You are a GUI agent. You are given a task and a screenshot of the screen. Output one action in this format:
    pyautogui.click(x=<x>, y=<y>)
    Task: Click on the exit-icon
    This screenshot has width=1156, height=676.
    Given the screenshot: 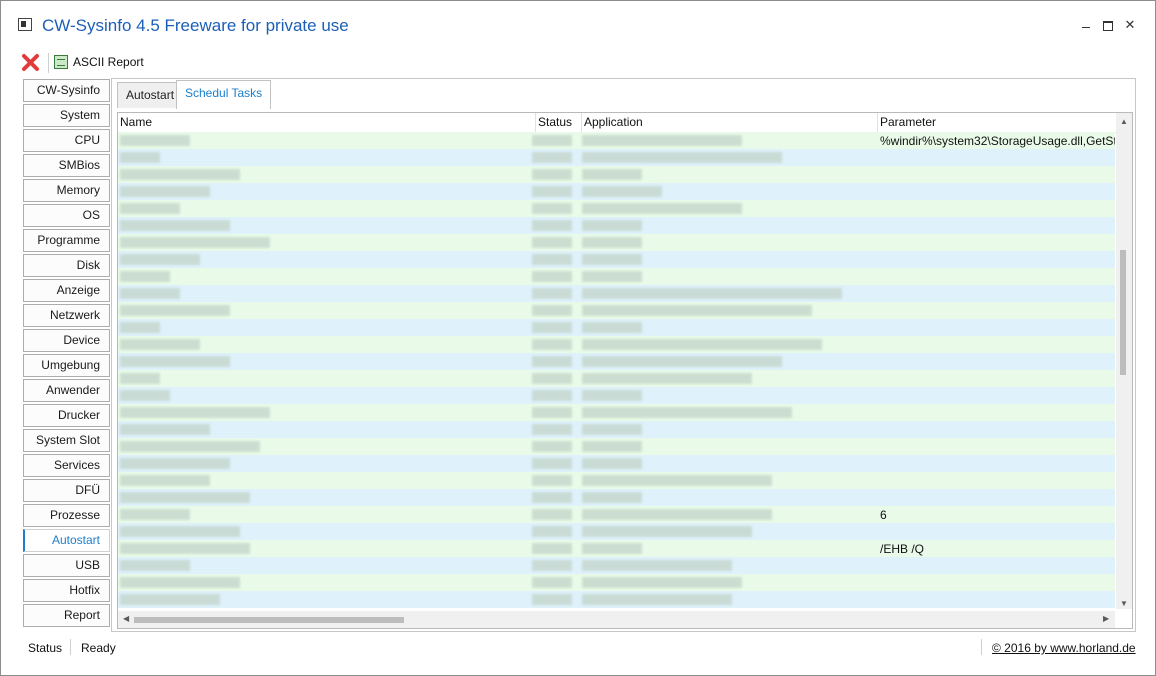 What is the action you would take?
    pyautogui.click(x=30, y=62)
    